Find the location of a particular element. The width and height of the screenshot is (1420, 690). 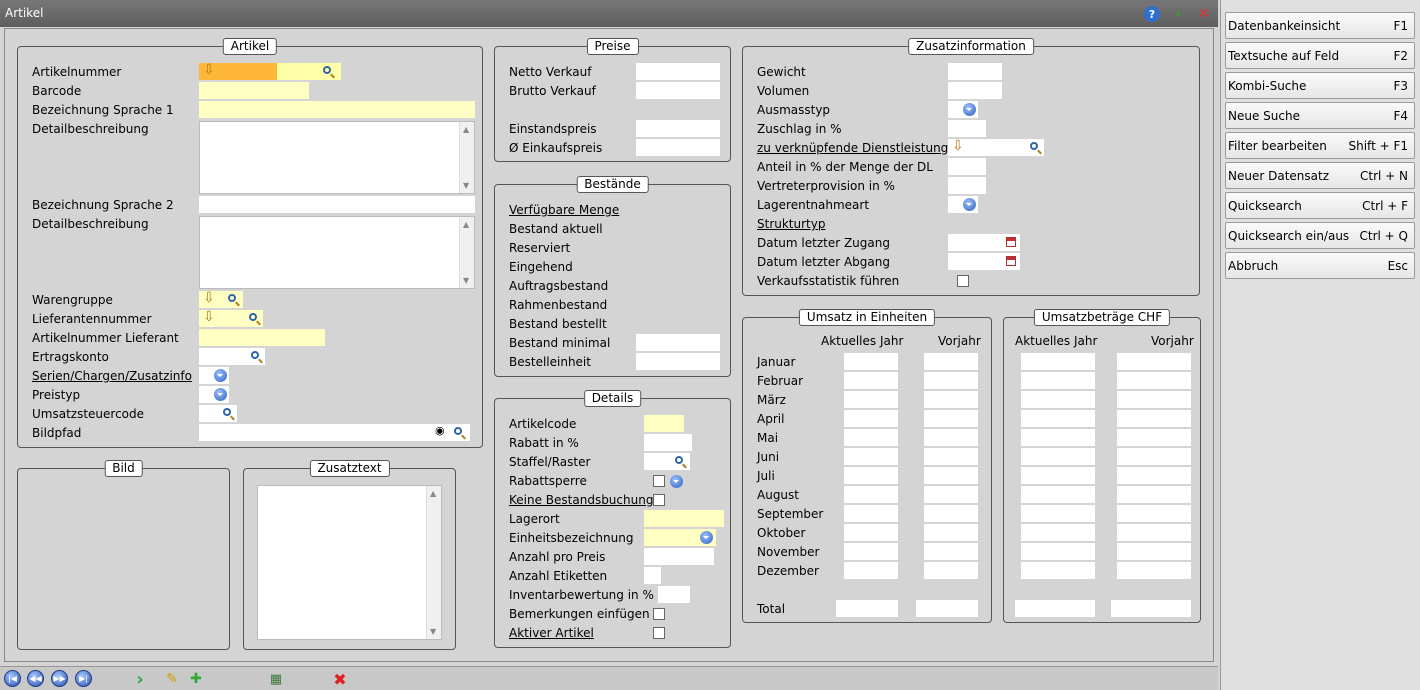

close-icon: ✕ is located at coordinates (1204, 14).